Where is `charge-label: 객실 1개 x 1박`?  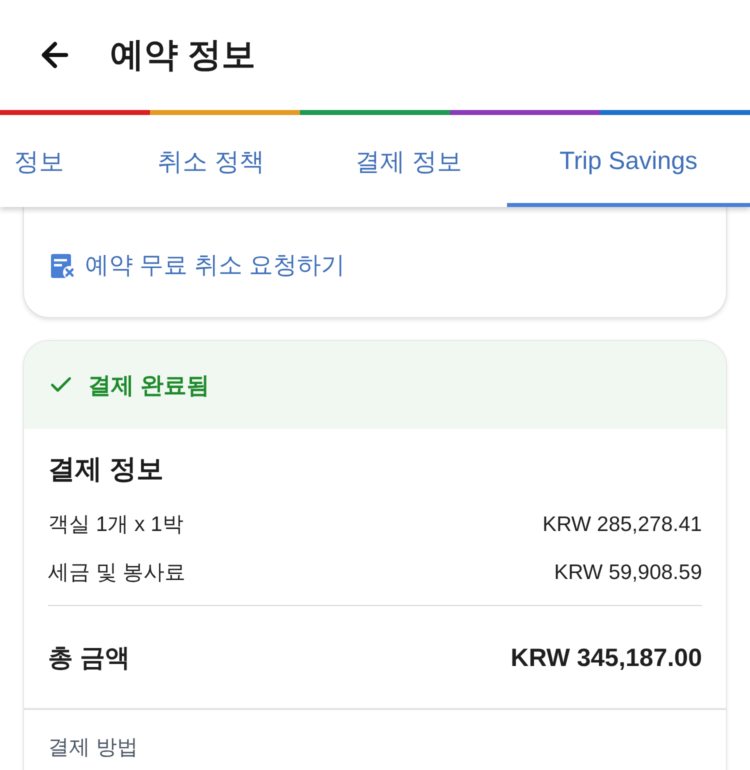
charge-label: 객실 1개 x 1박 is located at coordinates (116, 525).